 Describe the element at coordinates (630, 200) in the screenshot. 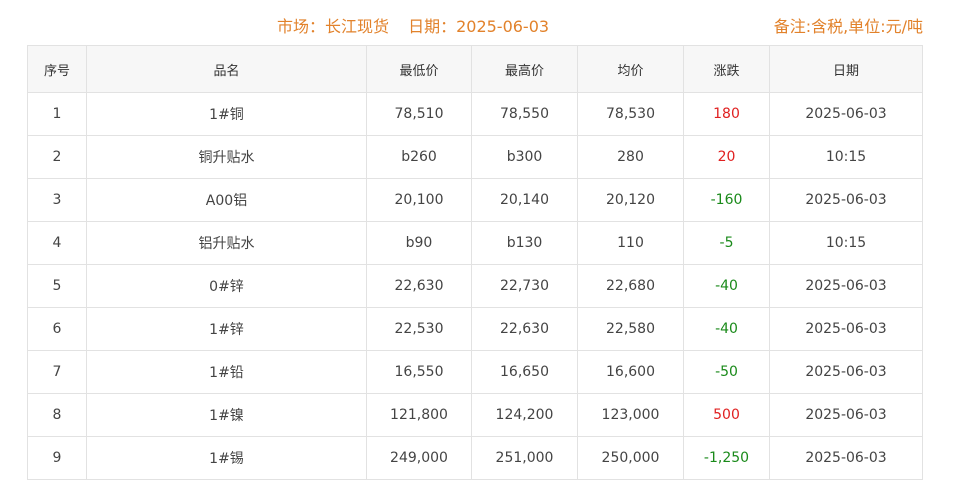

I see `avg-price: 20,120` at that location.